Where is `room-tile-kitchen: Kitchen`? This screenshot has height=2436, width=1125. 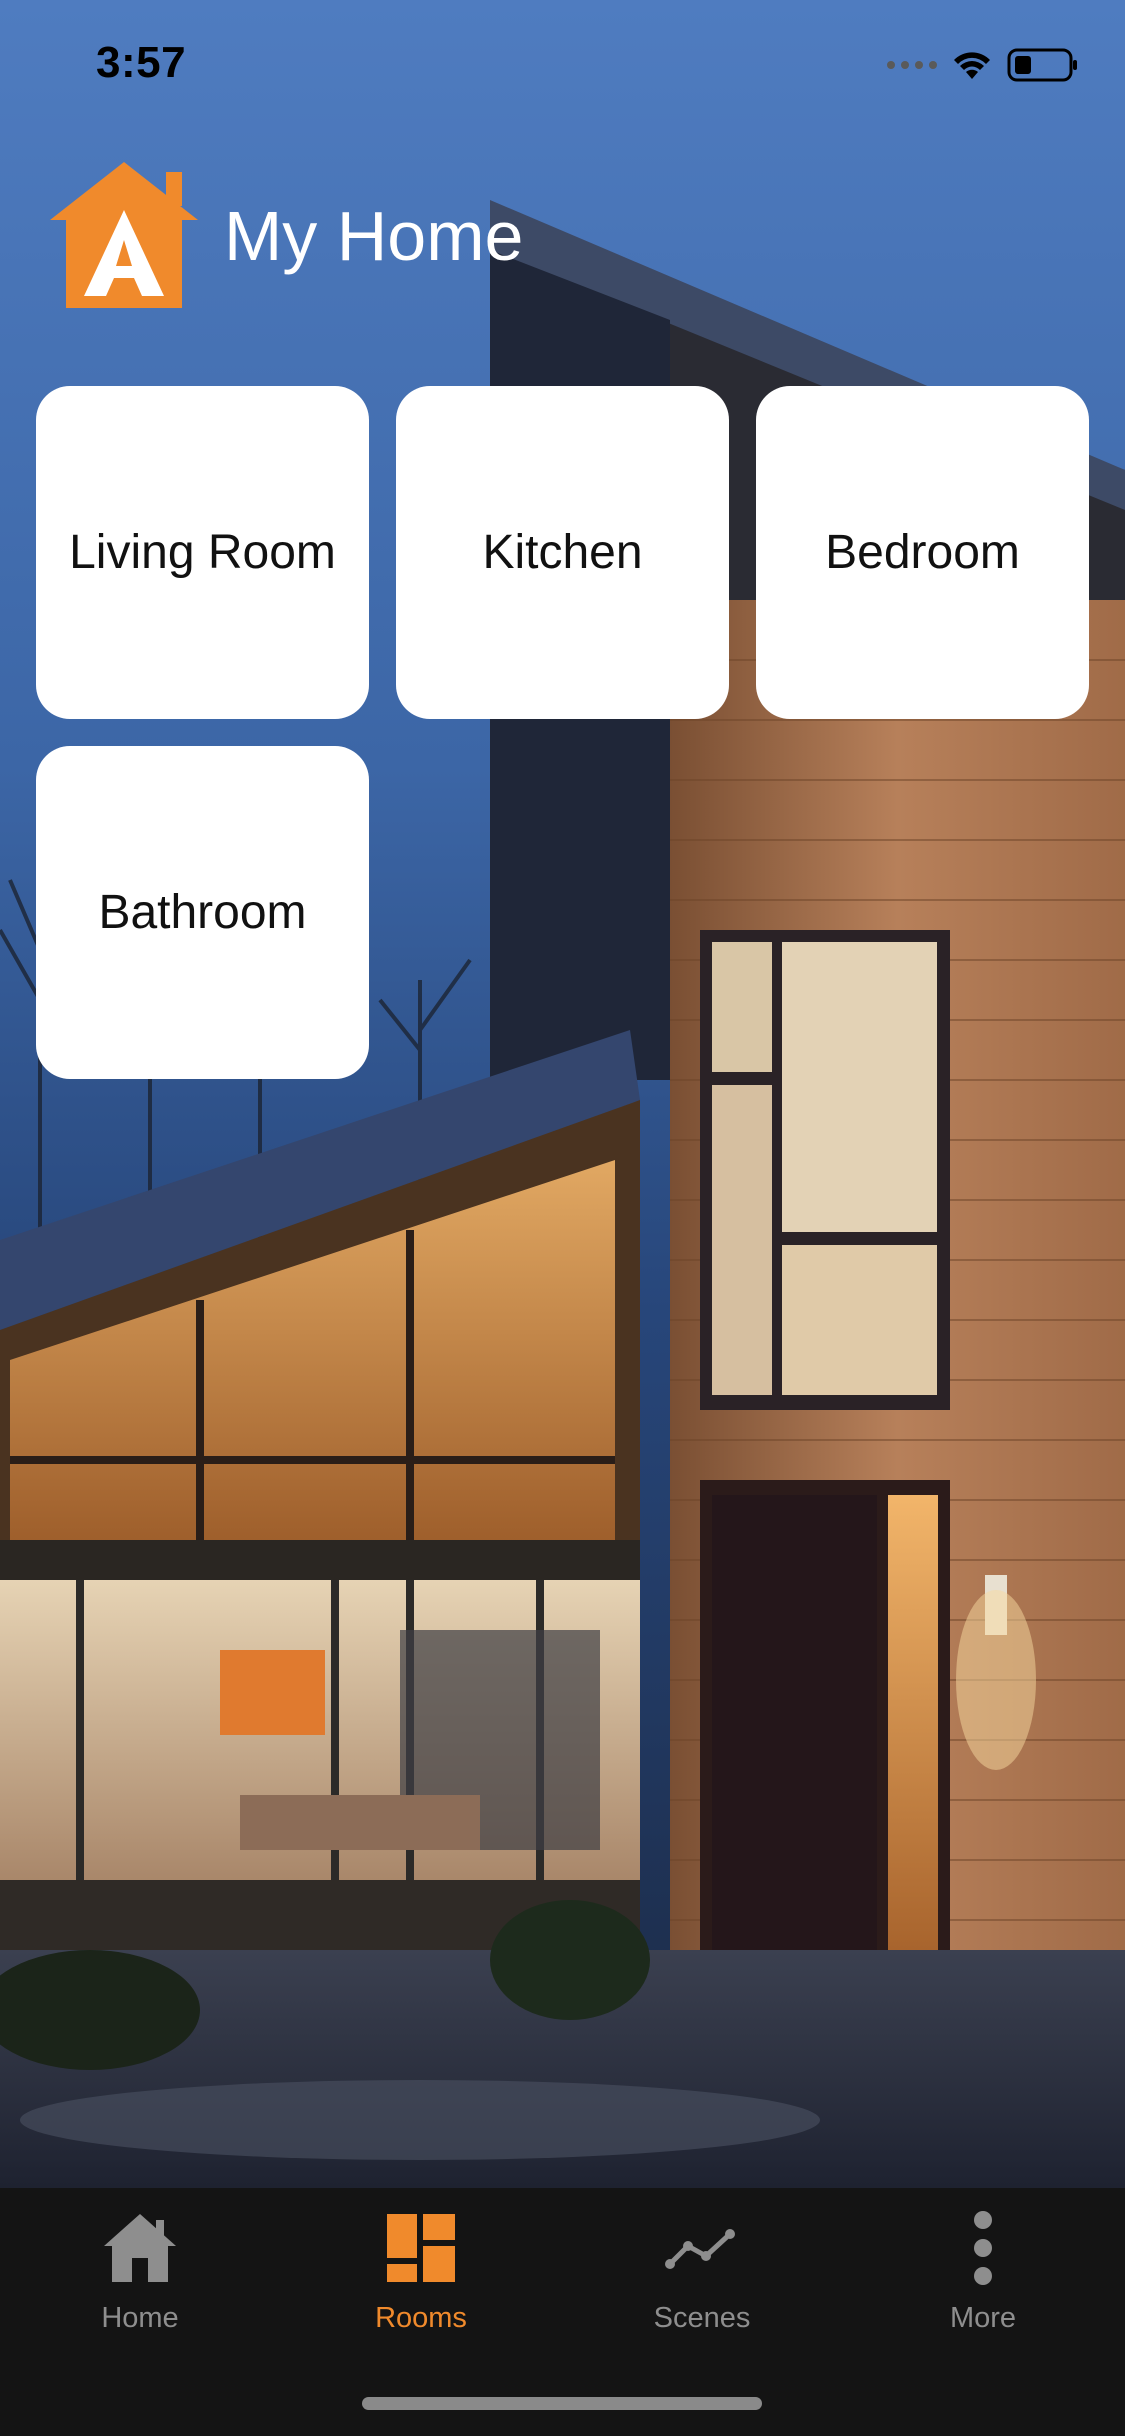 room-tile-kitchen: Kitchen is located at coordinates (562, 552).